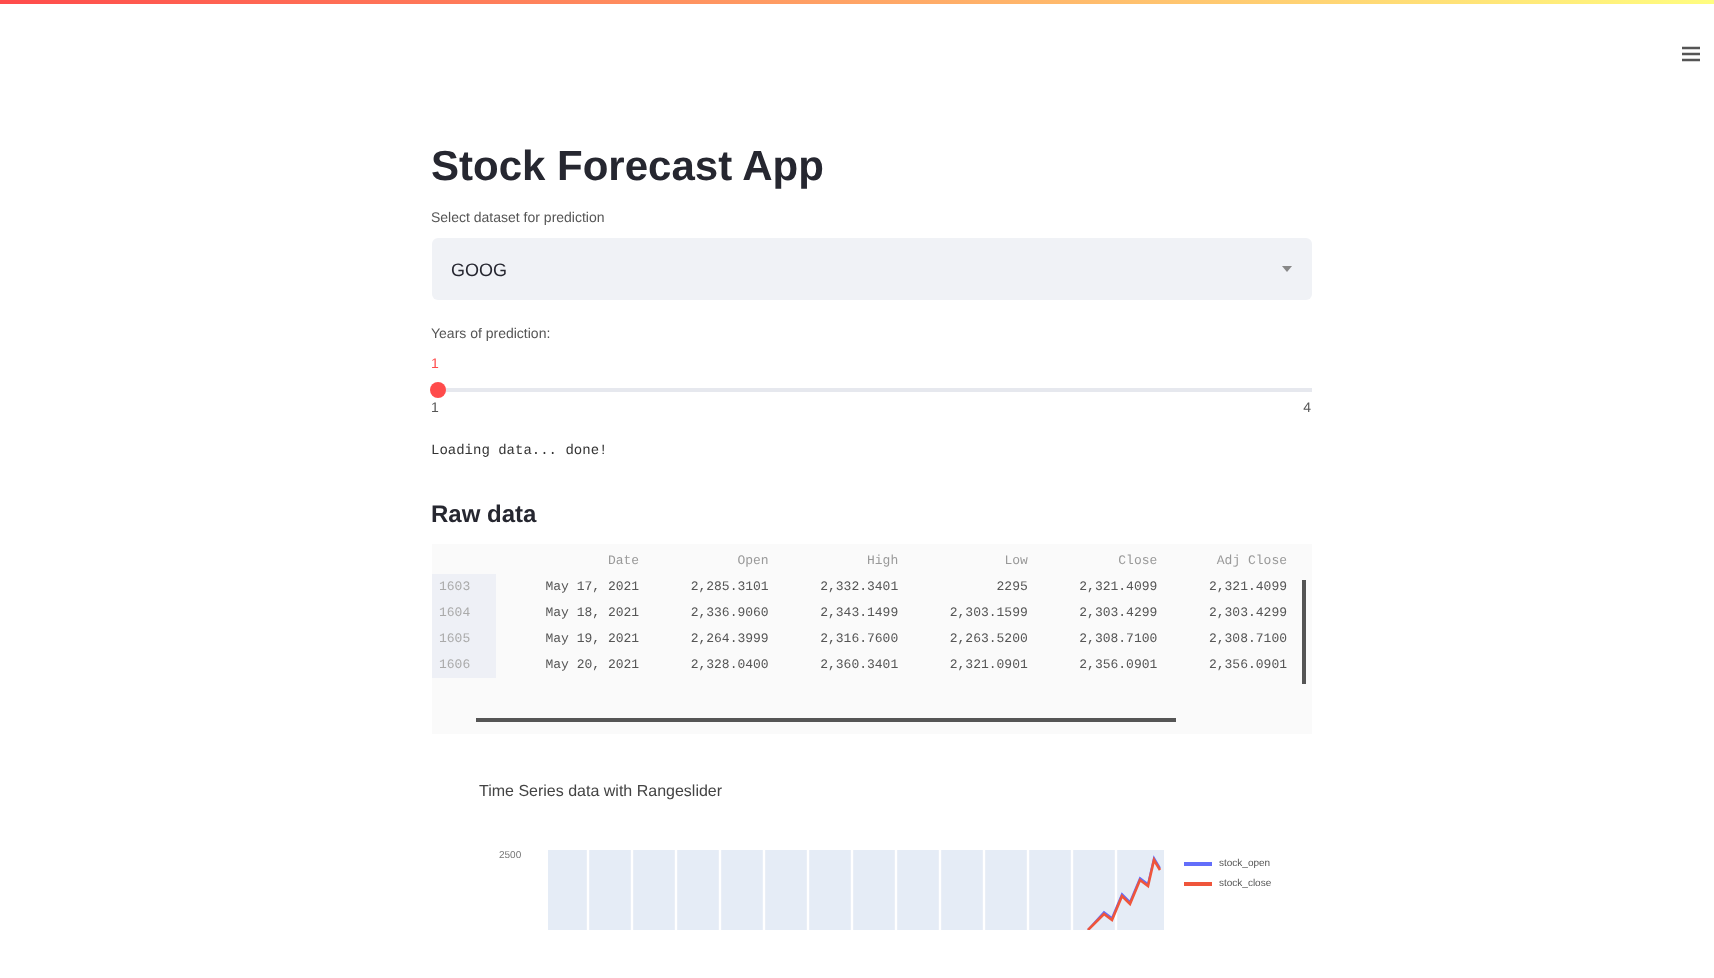 The height and width of the screenshot is (978, 1714). I want to click on chart-title: Time Series data with Rangeslider, so click(602, 791).